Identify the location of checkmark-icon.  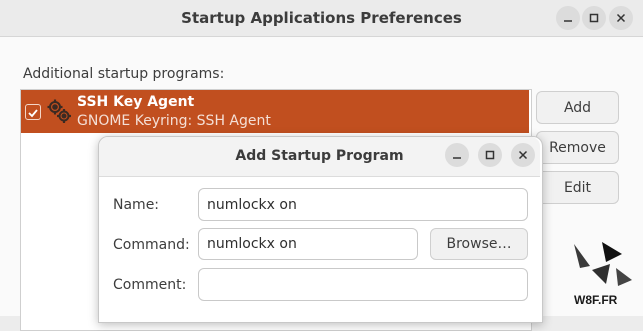
(33, 113).